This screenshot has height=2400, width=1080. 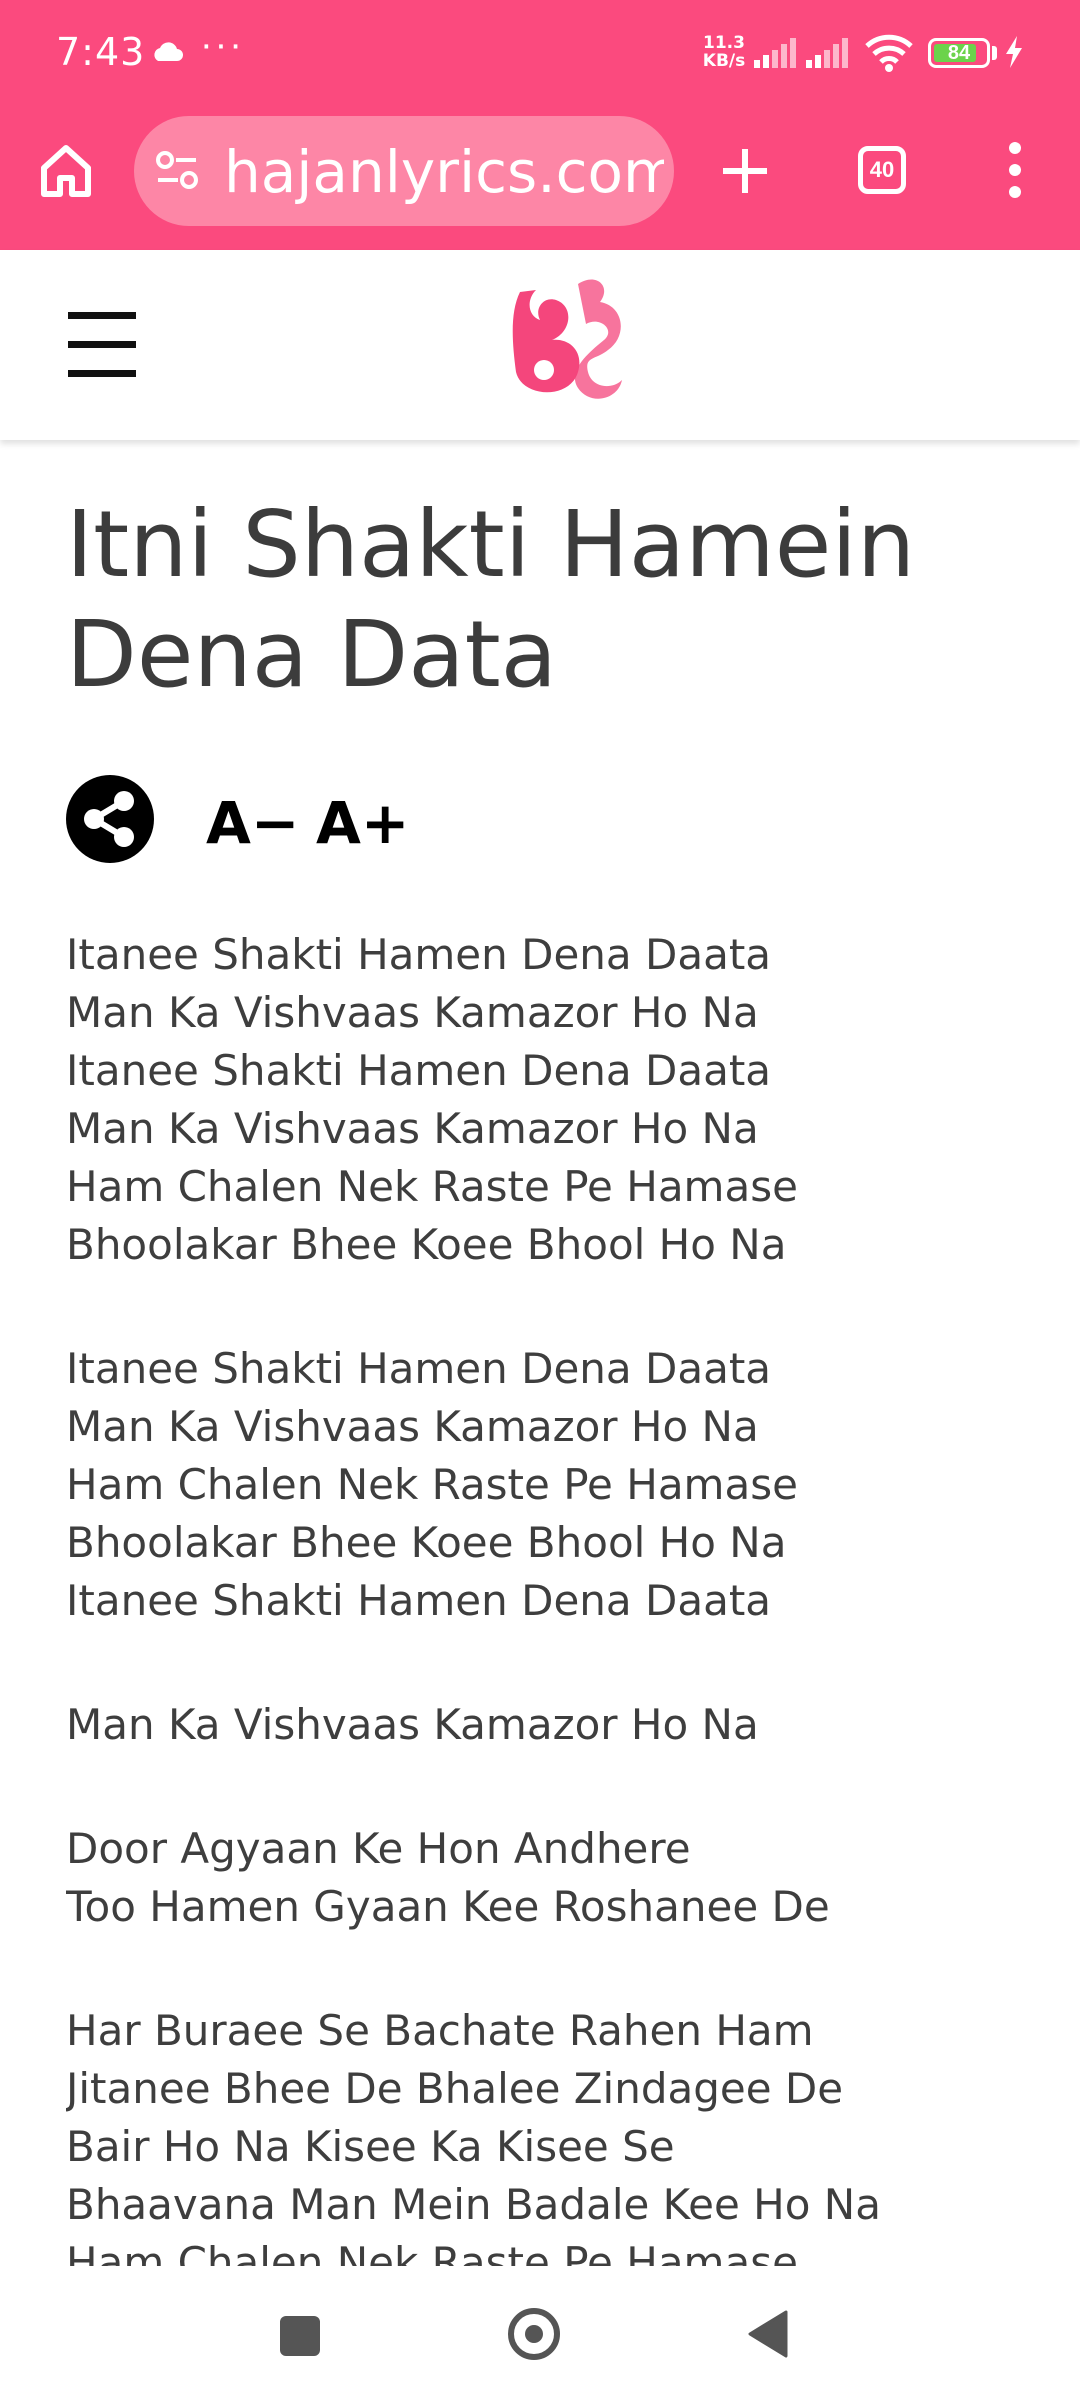 I want to click on tab-switcher-button: 40, so click(x=882, y=170).